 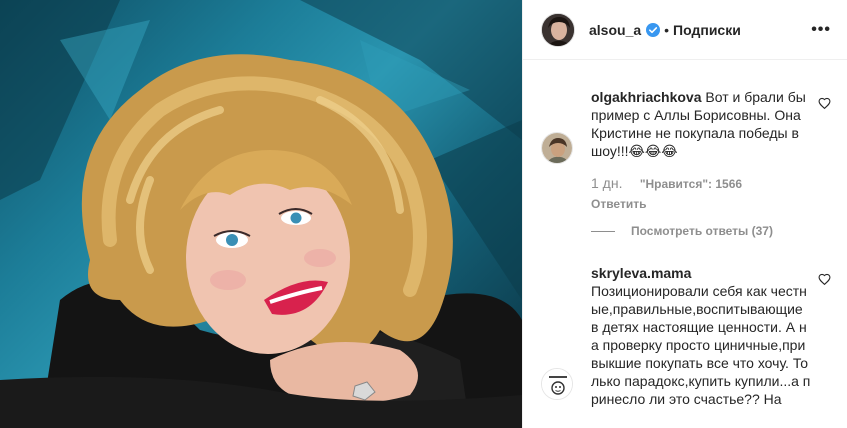 I want to click on following-button: Подписки, so click(x=707, y=30).